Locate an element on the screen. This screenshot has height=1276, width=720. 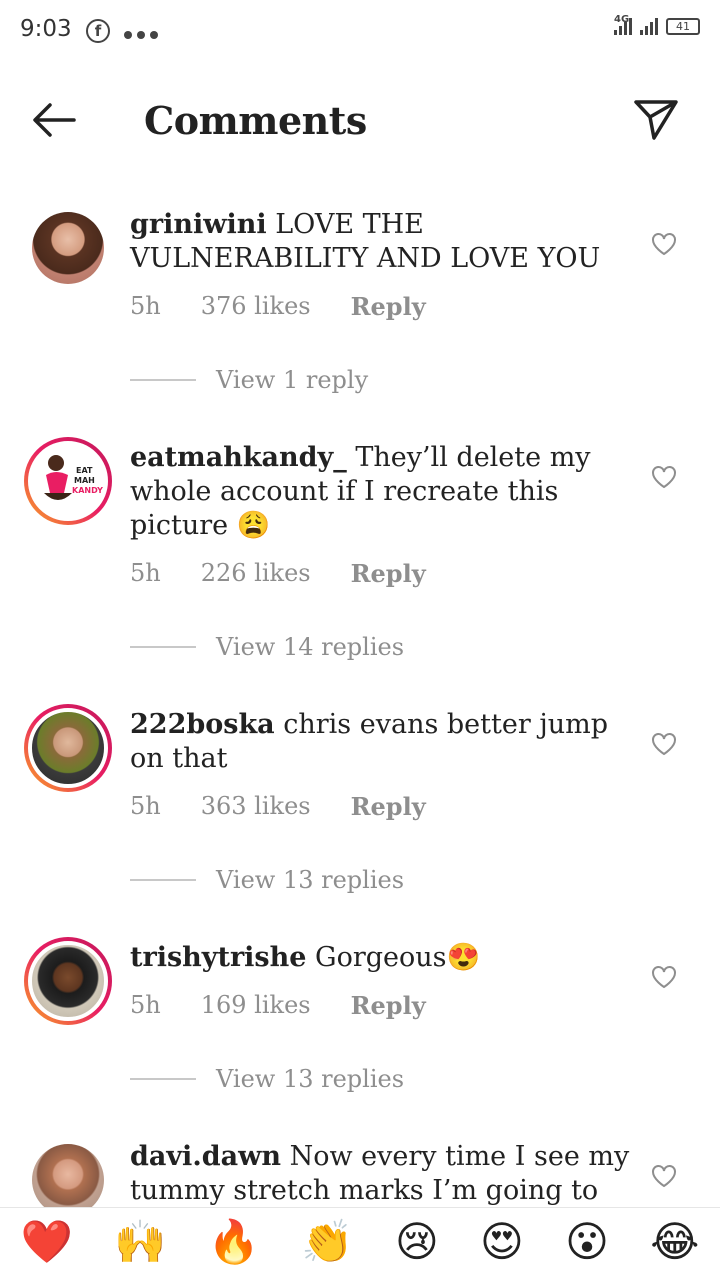
comment-username: 222boska is located at coordinates (202, 724).